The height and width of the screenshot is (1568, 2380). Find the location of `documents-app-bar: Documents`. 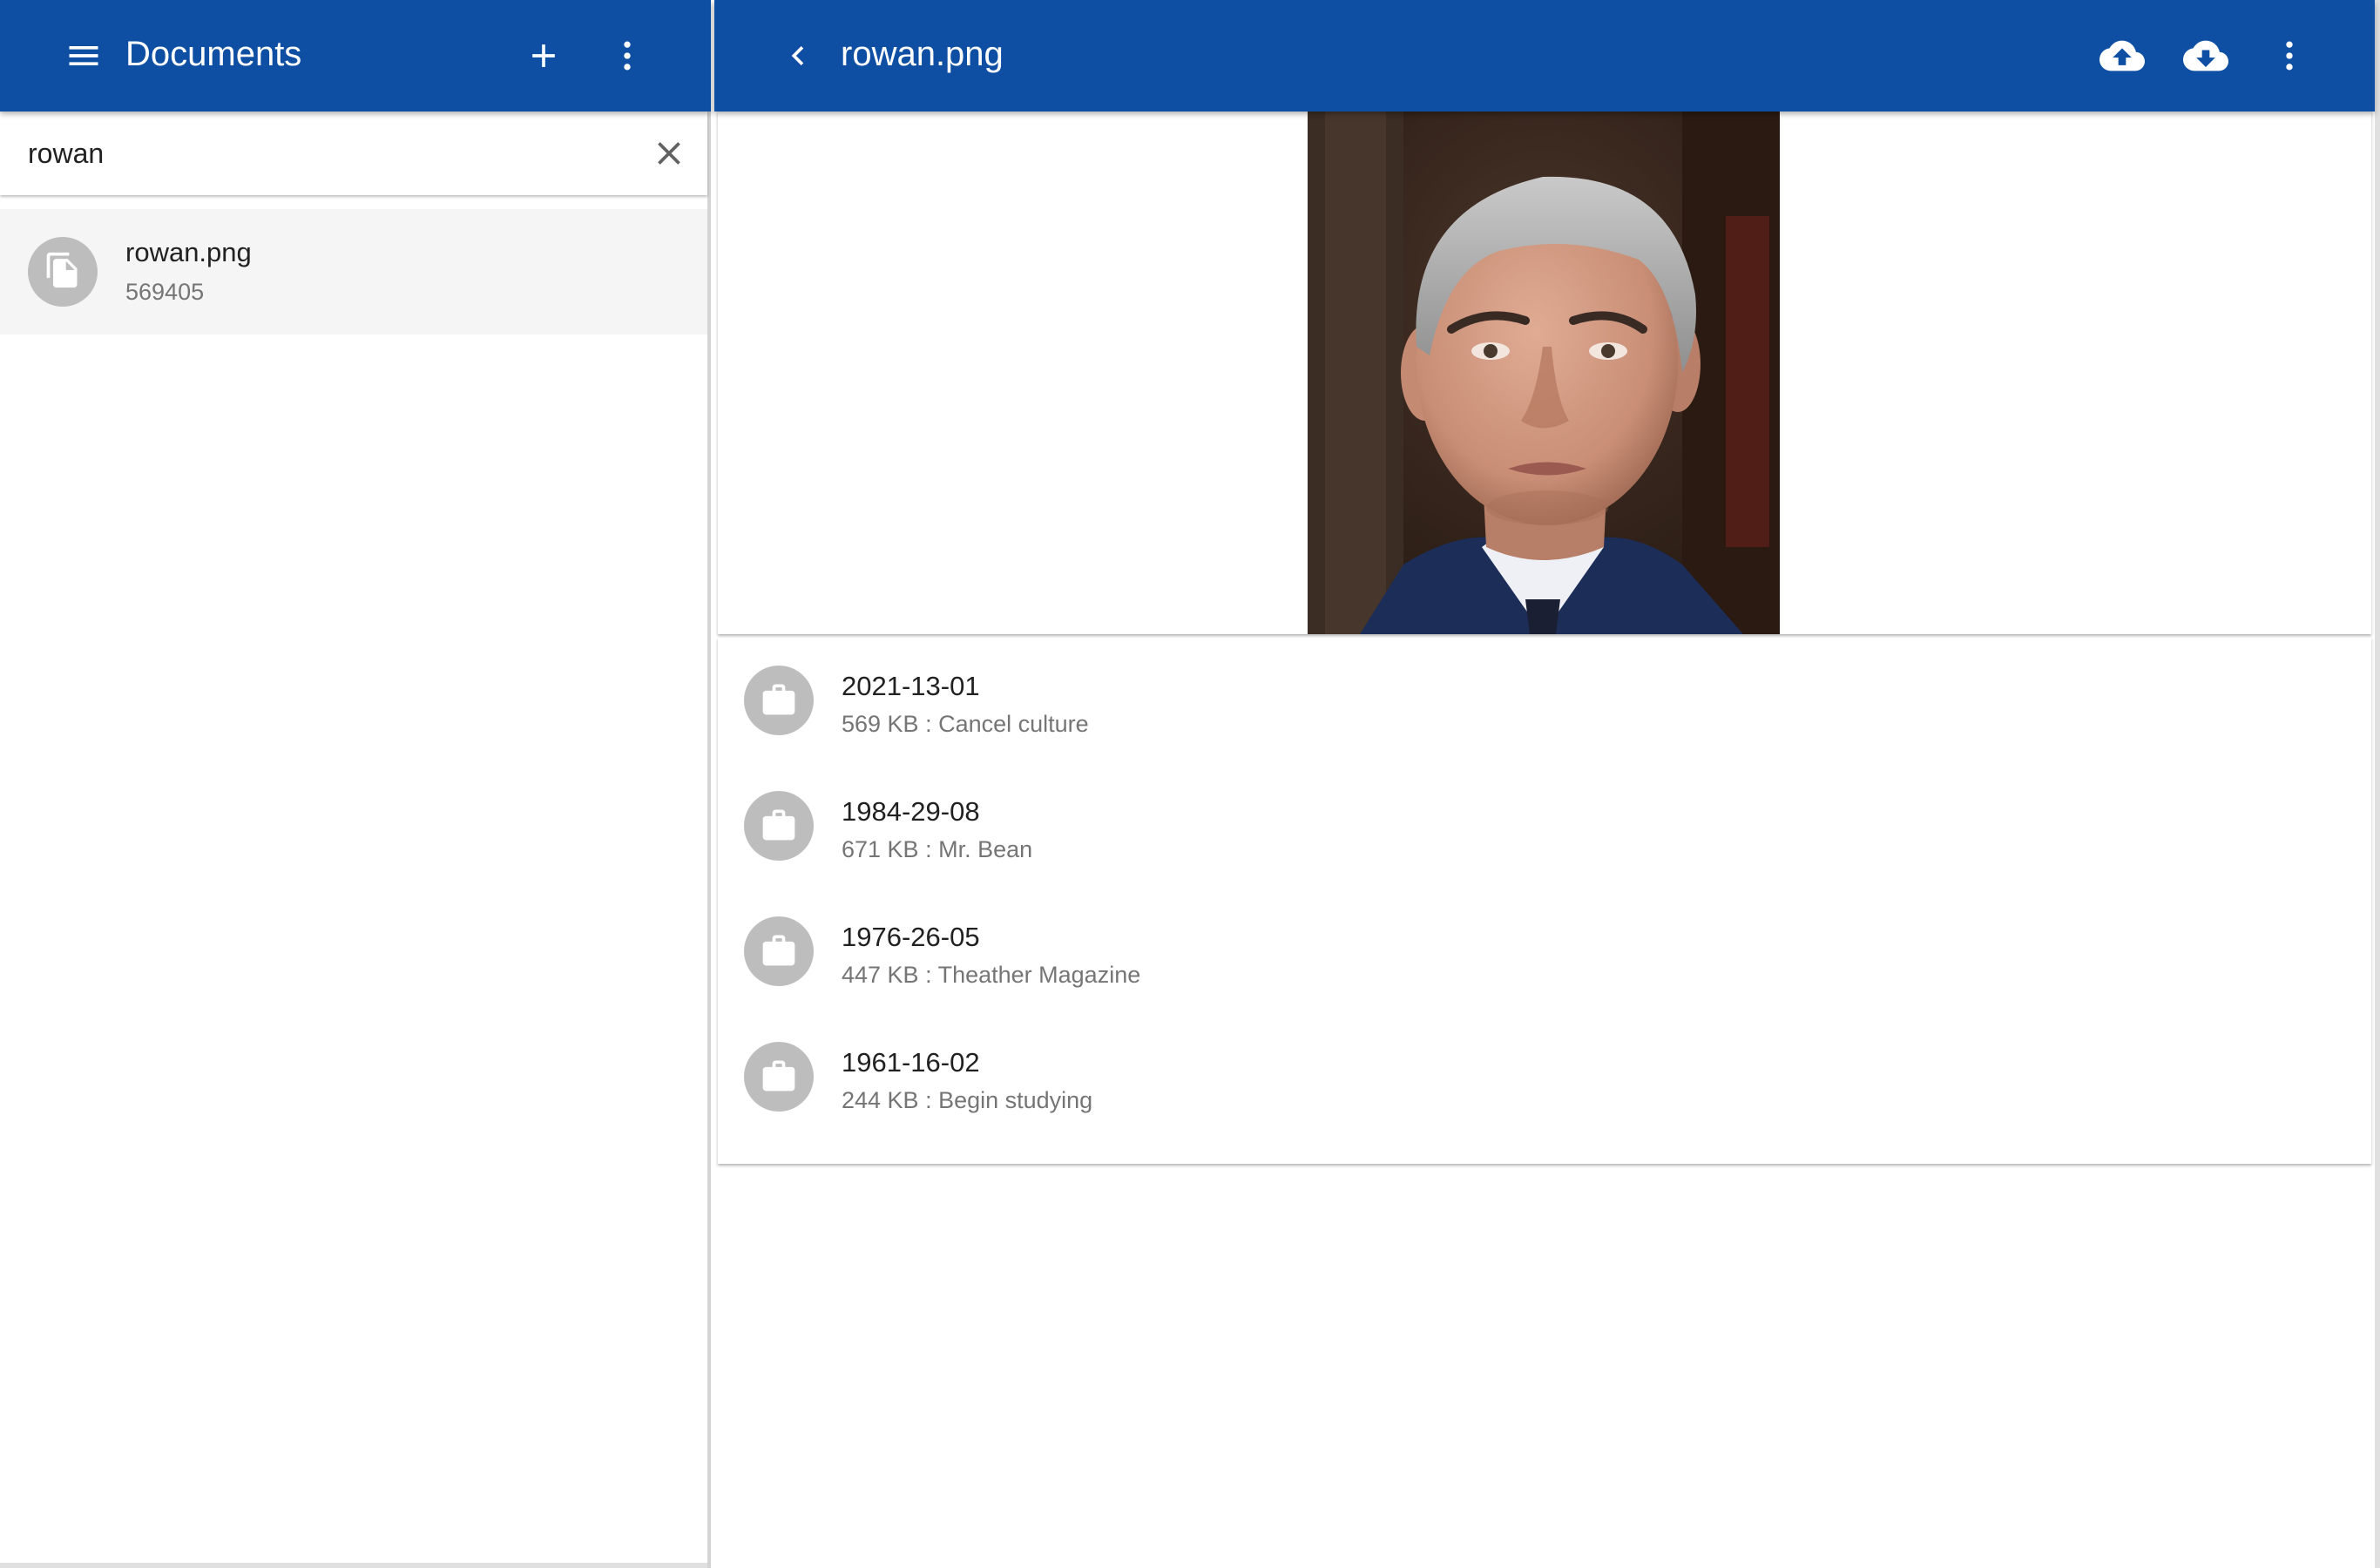

documents-app-bar: Documents is located at coordinates (355, 56).